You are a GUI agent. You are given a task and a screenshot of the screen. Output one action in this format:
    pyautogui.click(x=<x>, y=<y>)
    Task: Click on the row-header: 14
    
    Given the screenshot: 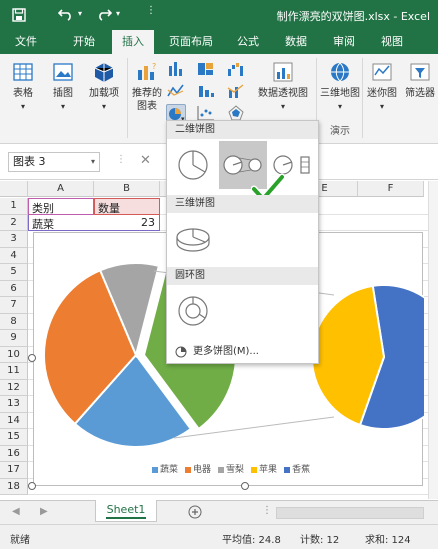 What is the action you would take?
    pyautogui.click(x=14, y=420)
    